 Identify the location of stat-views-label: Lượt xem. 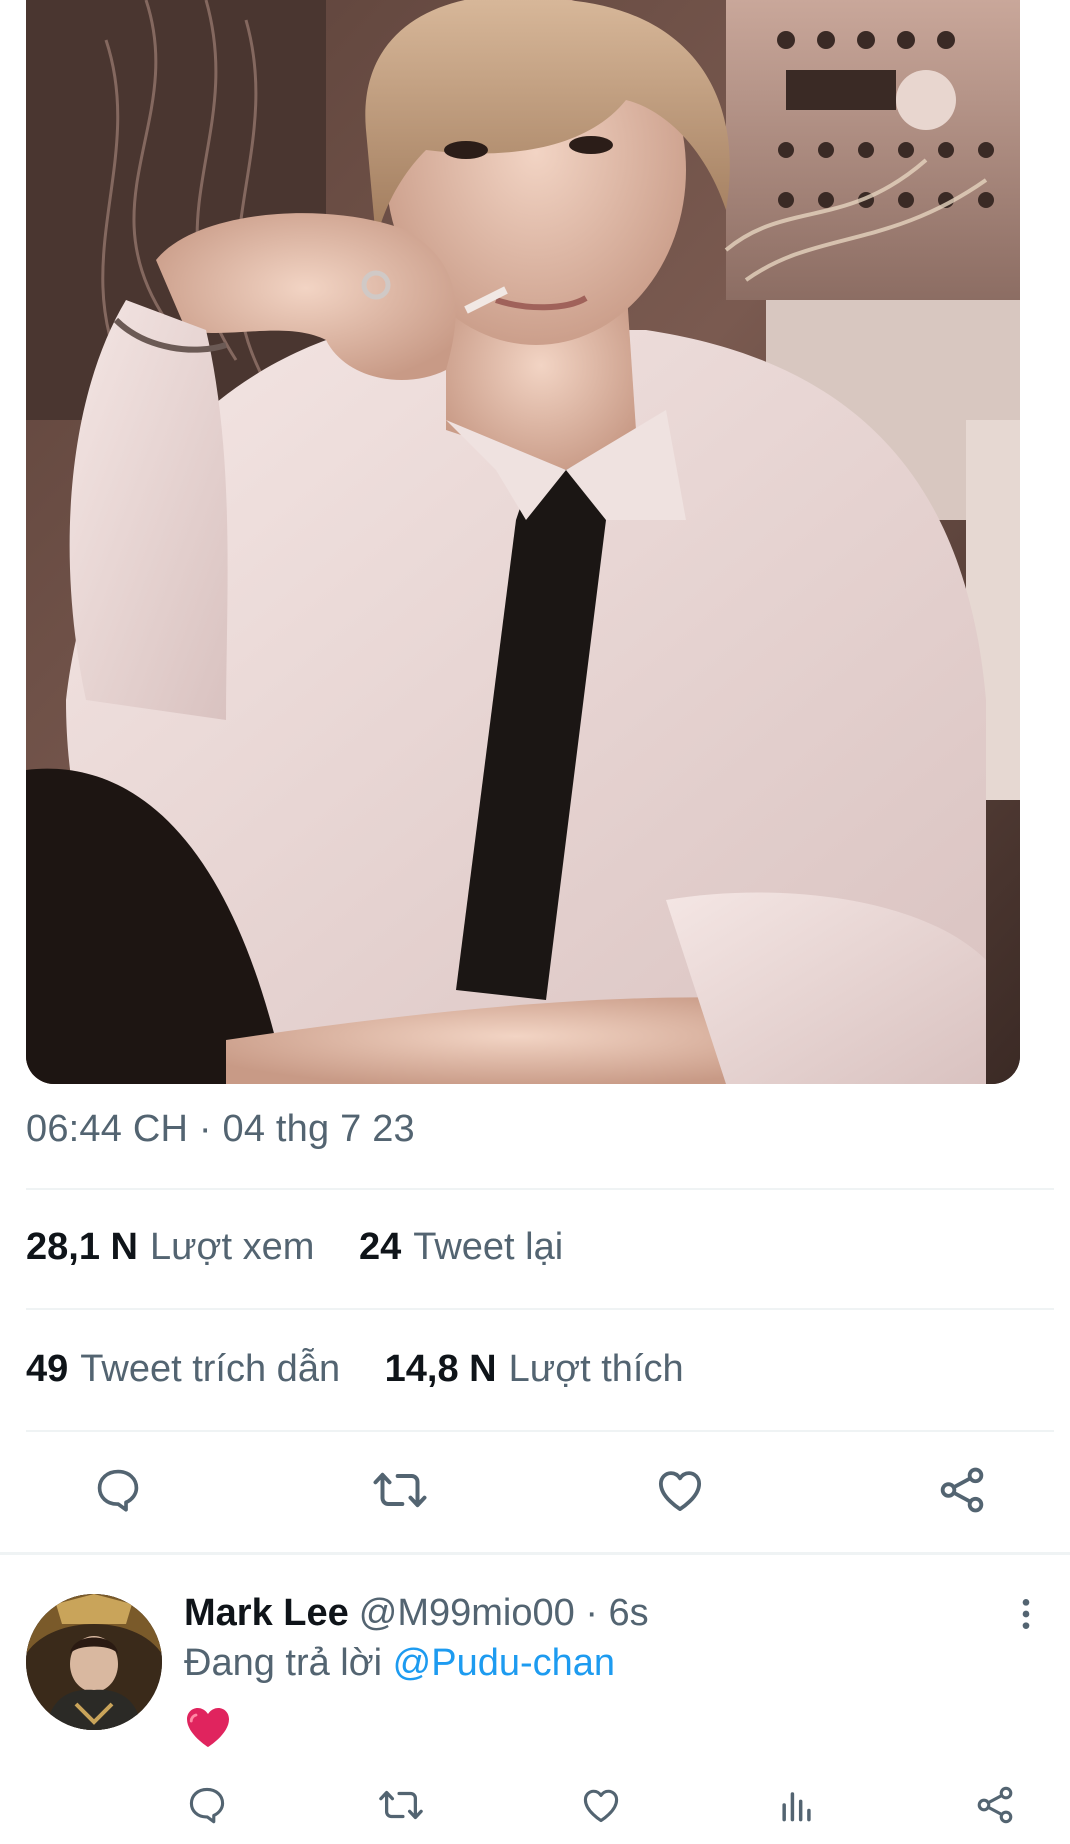
(232, 1247).